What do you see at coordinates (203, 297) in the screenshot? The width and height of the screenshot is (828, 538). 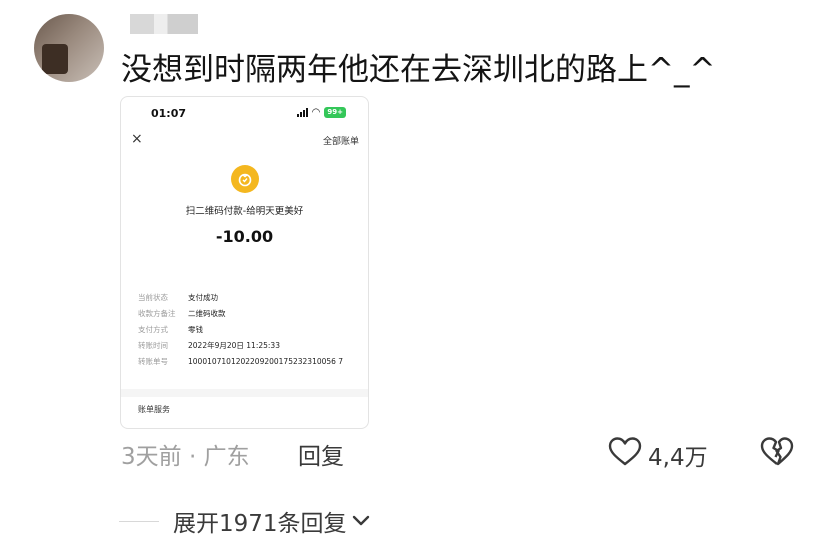 I see `detail-value: 支付成功` at bounding box center [203, 297].